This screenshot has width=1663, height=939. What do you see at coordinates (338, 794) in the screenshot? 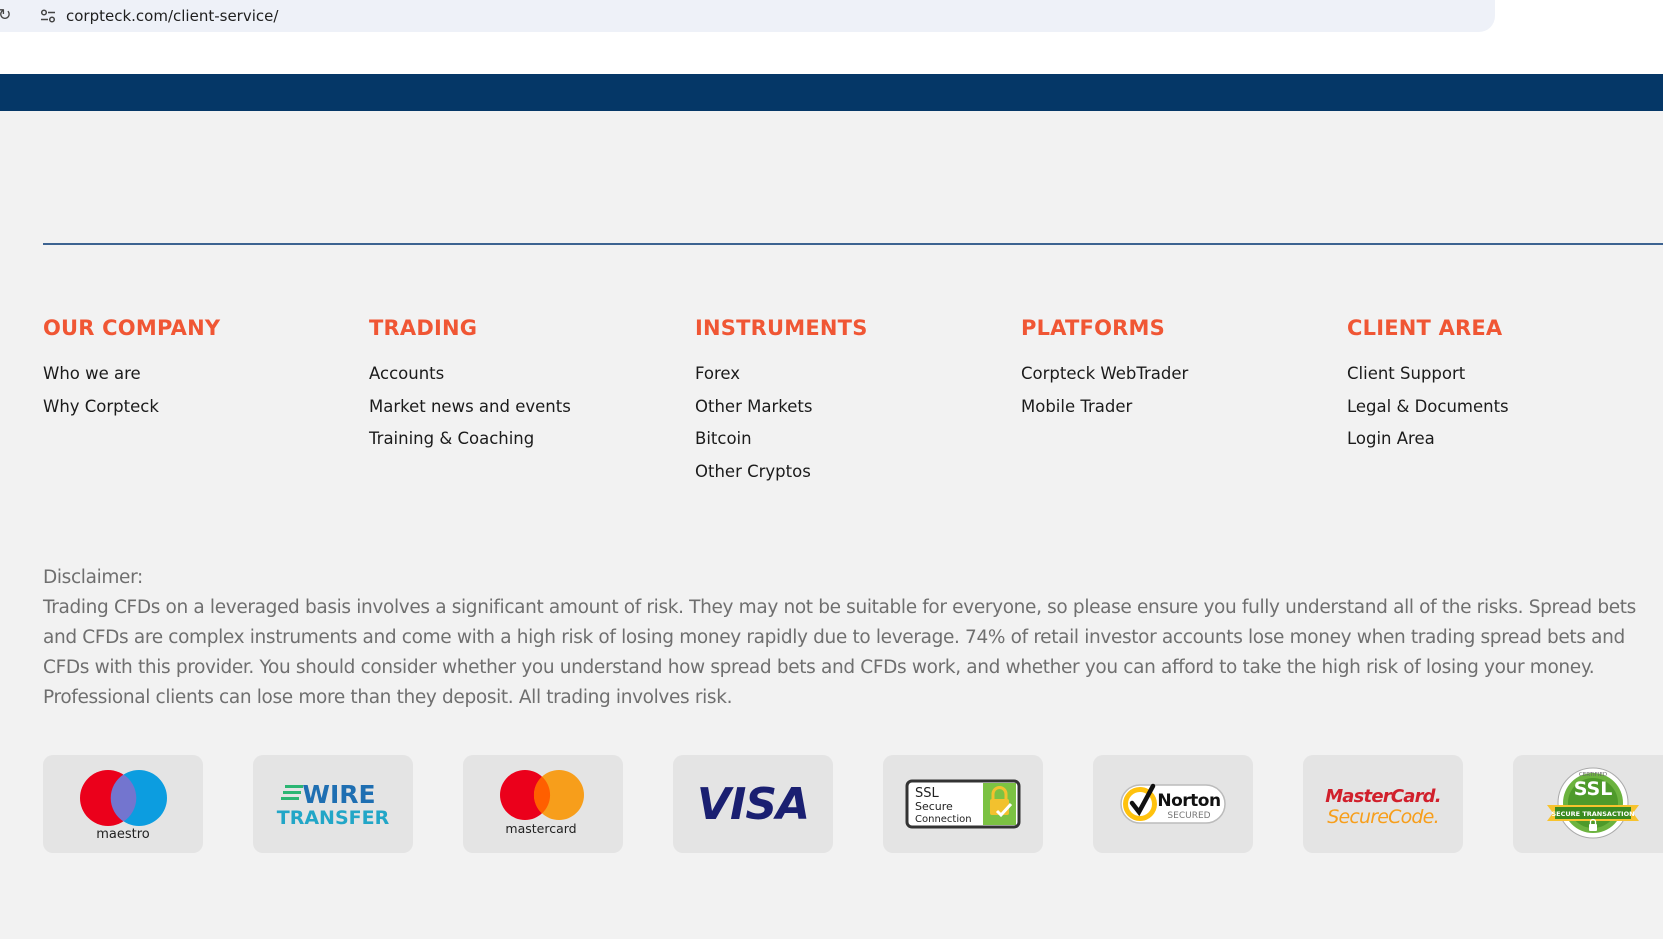
I see `wire-word: WIRE` at bounding box center [338, 794].